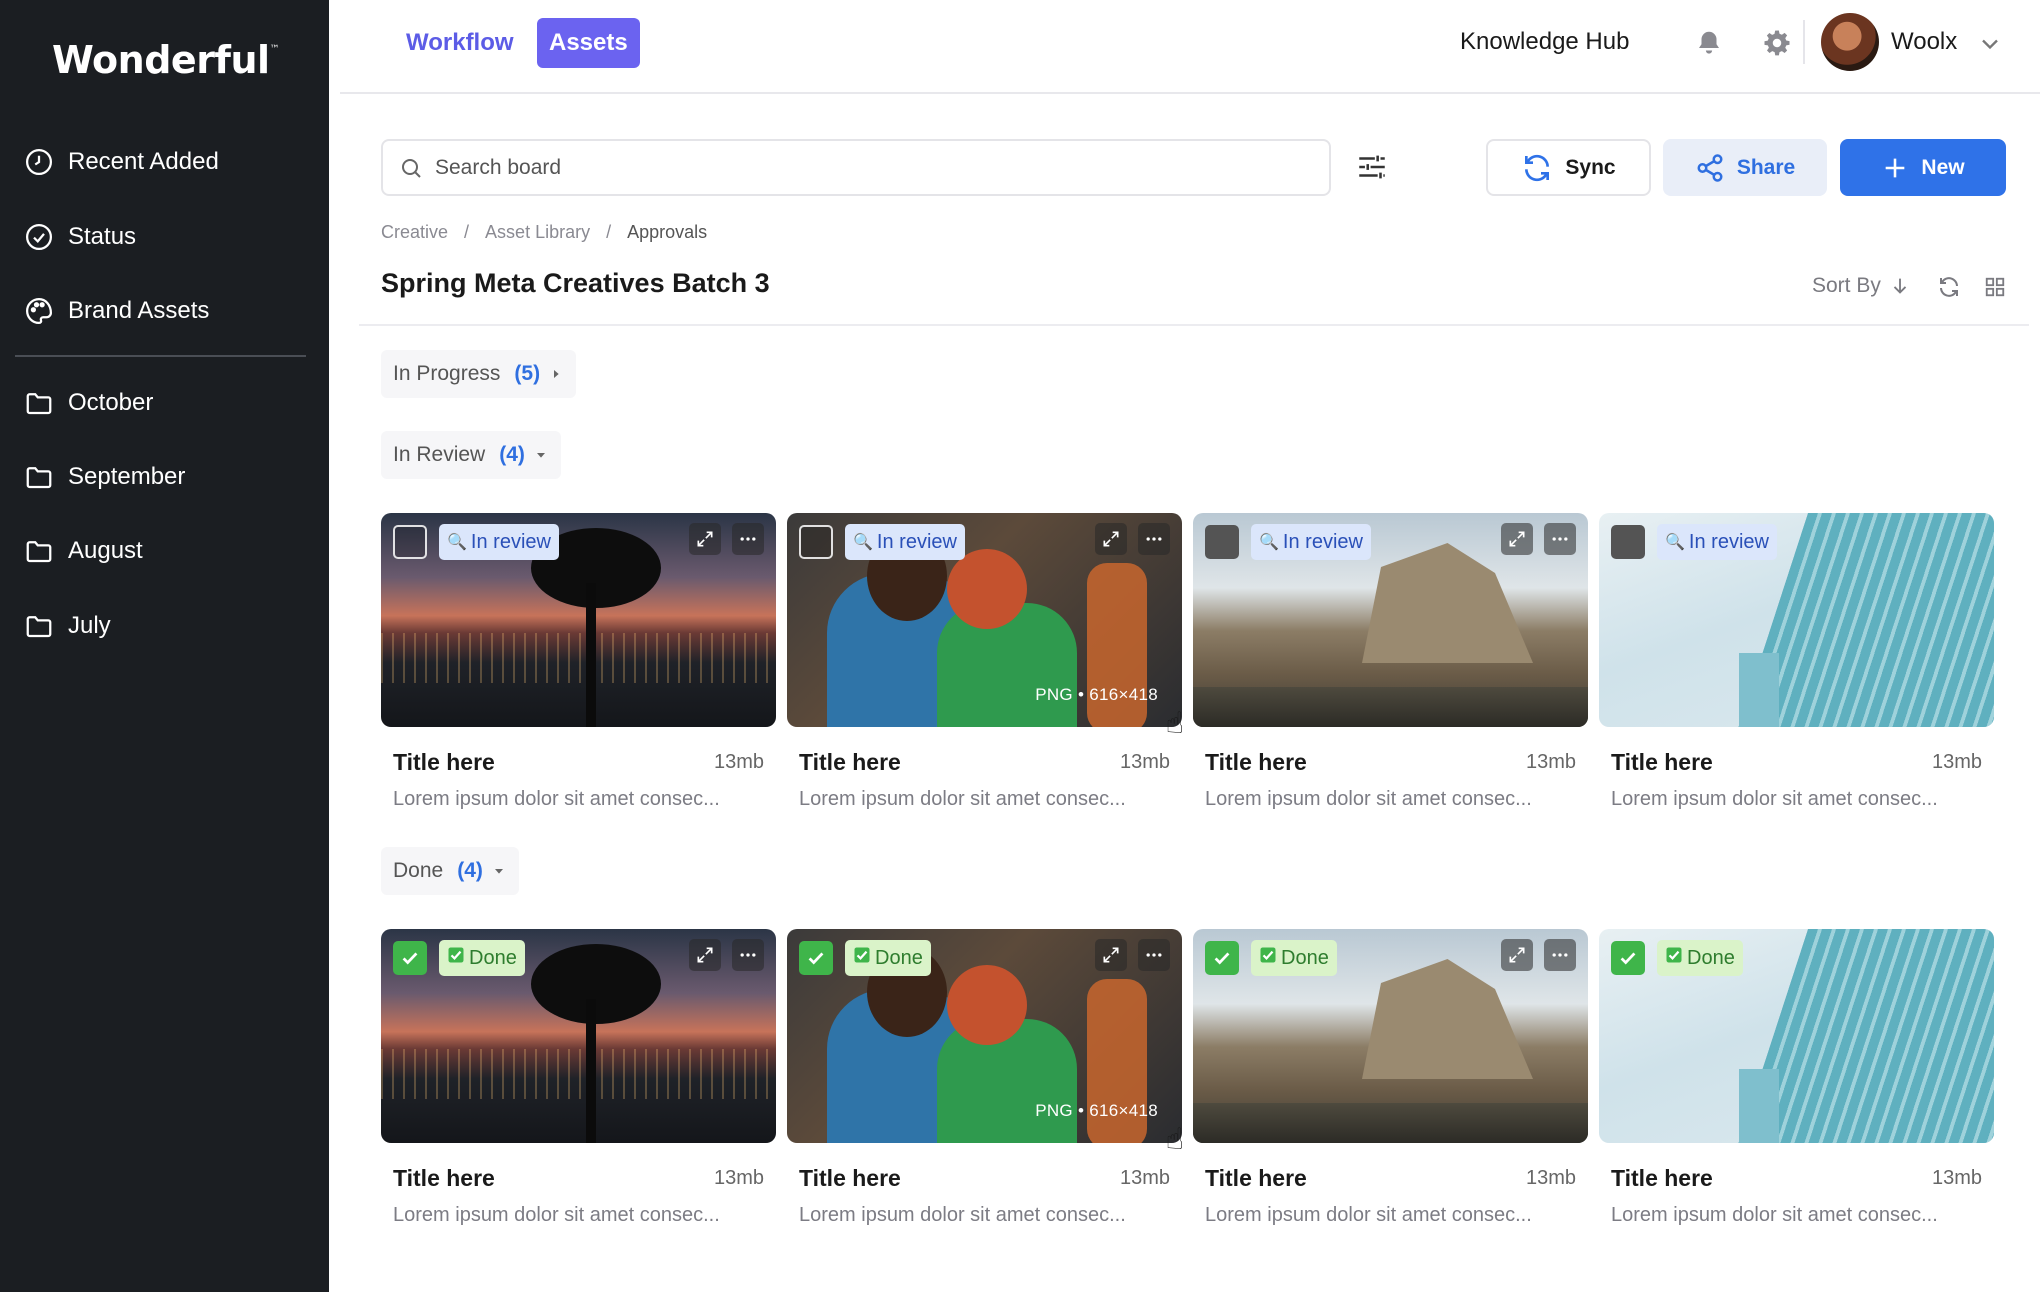 The width and height of the screenshot is (2040, 1292). I want to click on asset-thumbnail: 🔍 In review PNG • 616×418, so click(984, 620).